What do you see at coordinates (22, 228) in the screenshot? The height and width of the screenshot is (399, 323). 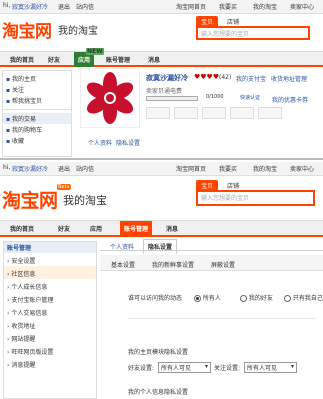 I see `nav-home-2: 我的首页` at bounding box center [22, 228].